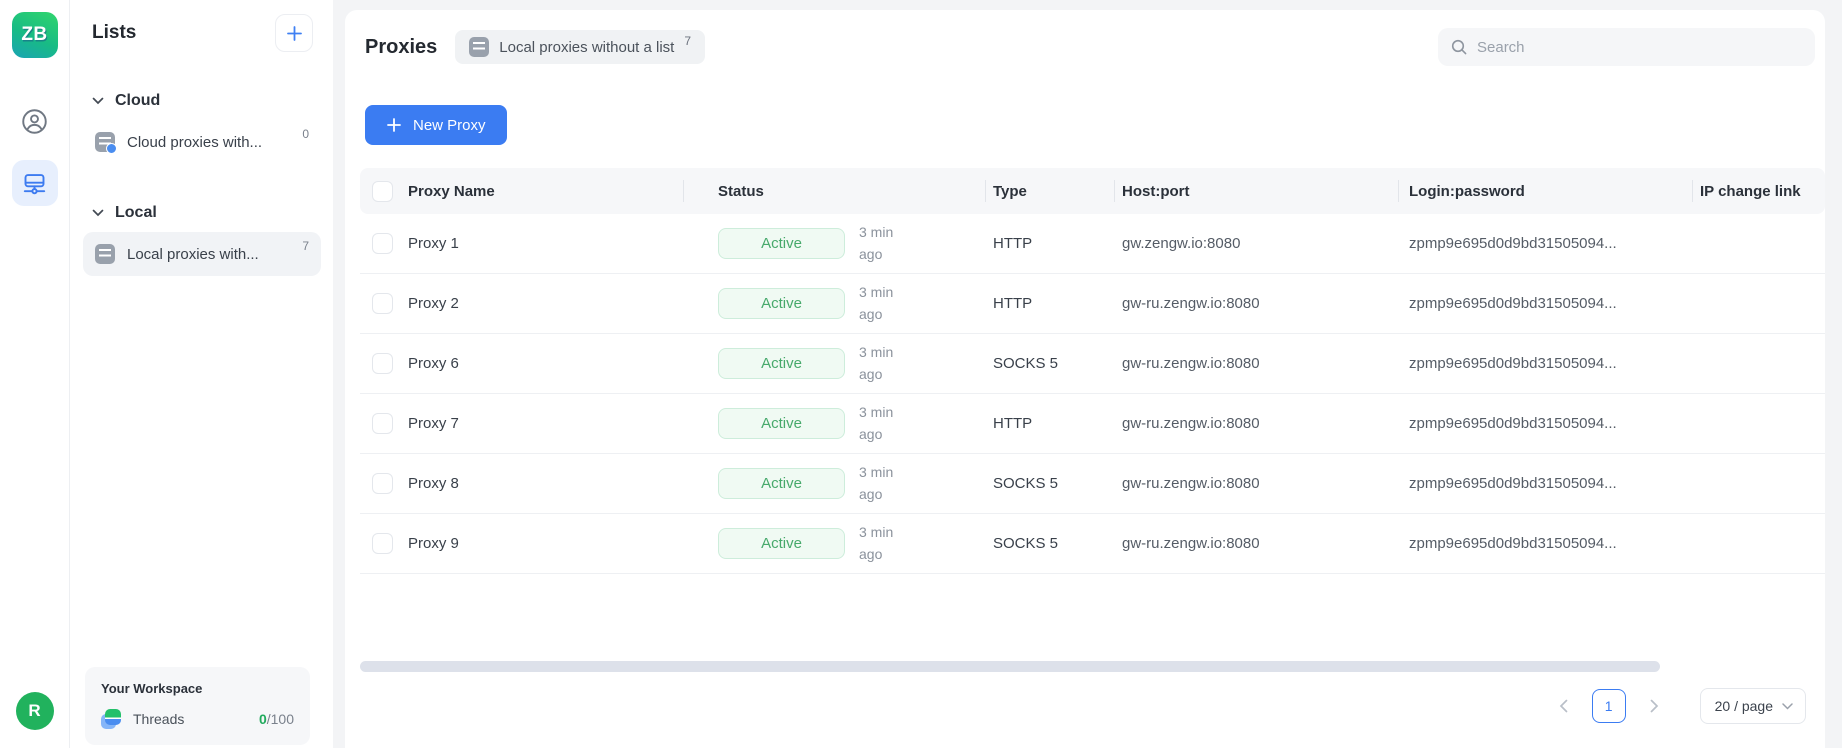 The height and width of the screenshot is (748, 1842). Describe the element at coordinates (152, 688) in the screenshot. I see `workspace-title: Your Workspace` at that location.